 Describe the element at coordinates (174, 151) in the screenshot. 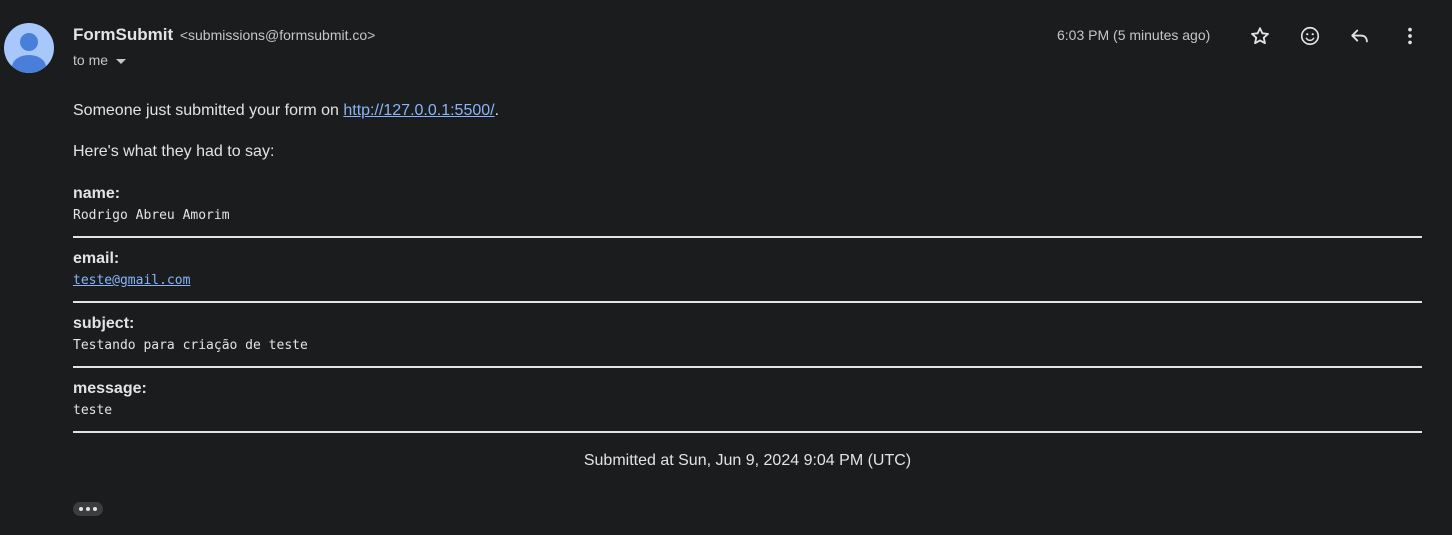

I see `lead-text: Here's what they had to say:` at that location.